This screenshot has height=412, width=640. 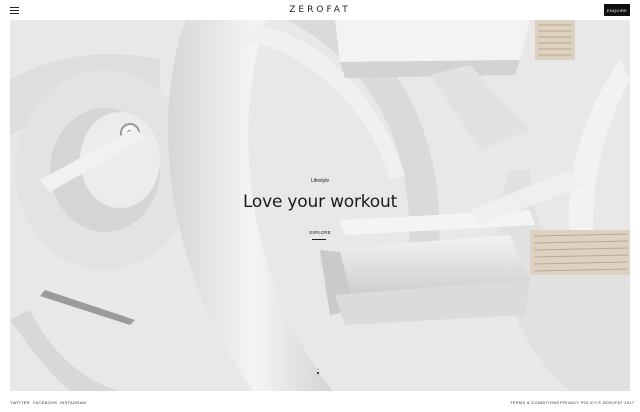 I want to click on enquire-button: ENQUIRE, so click(x=617, y=10).